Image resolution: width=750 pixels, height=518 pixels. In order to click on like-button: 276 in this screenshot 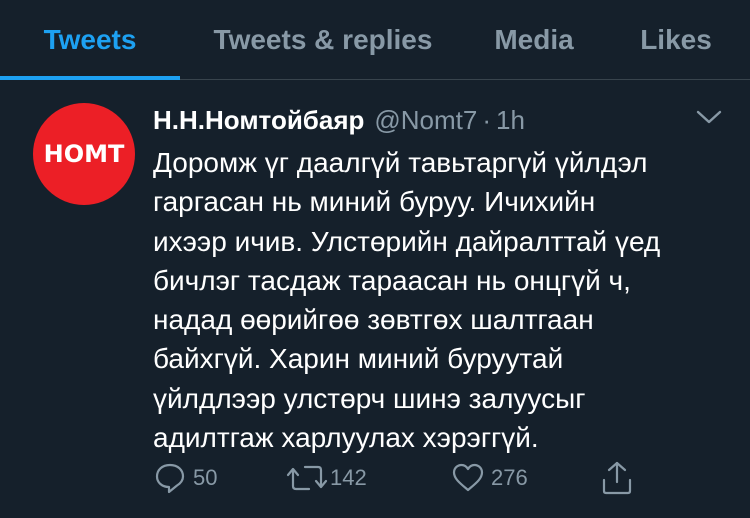, I will do `click(489, 478)`.